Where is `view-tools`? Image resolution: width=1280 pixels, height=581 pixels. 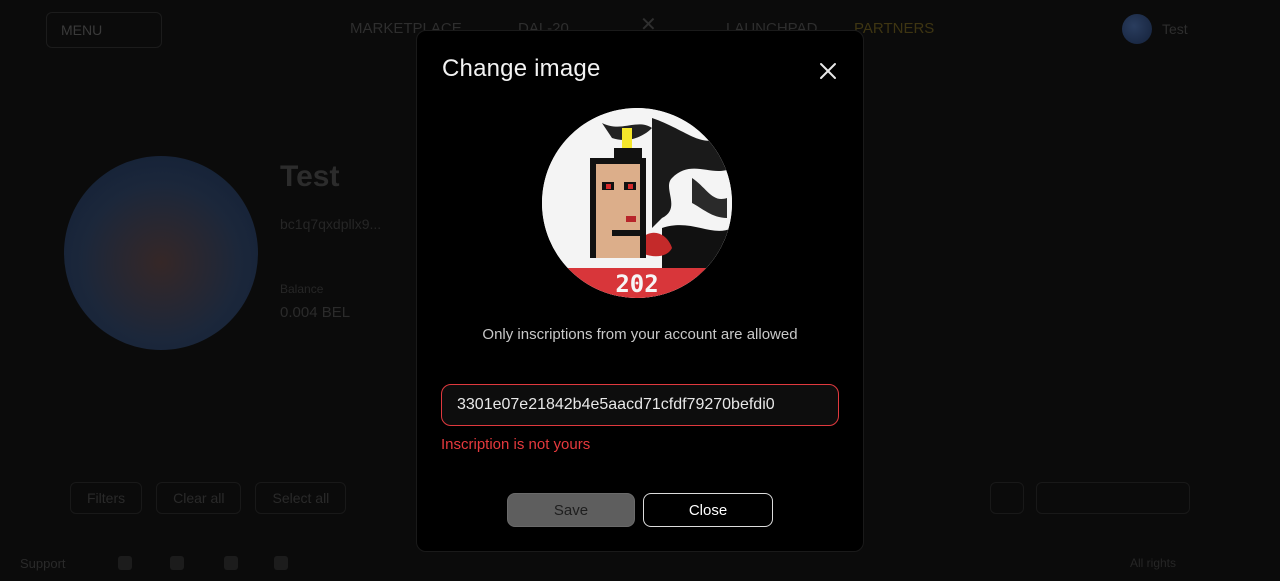
view-tools is located at coordinates (1090, 498).